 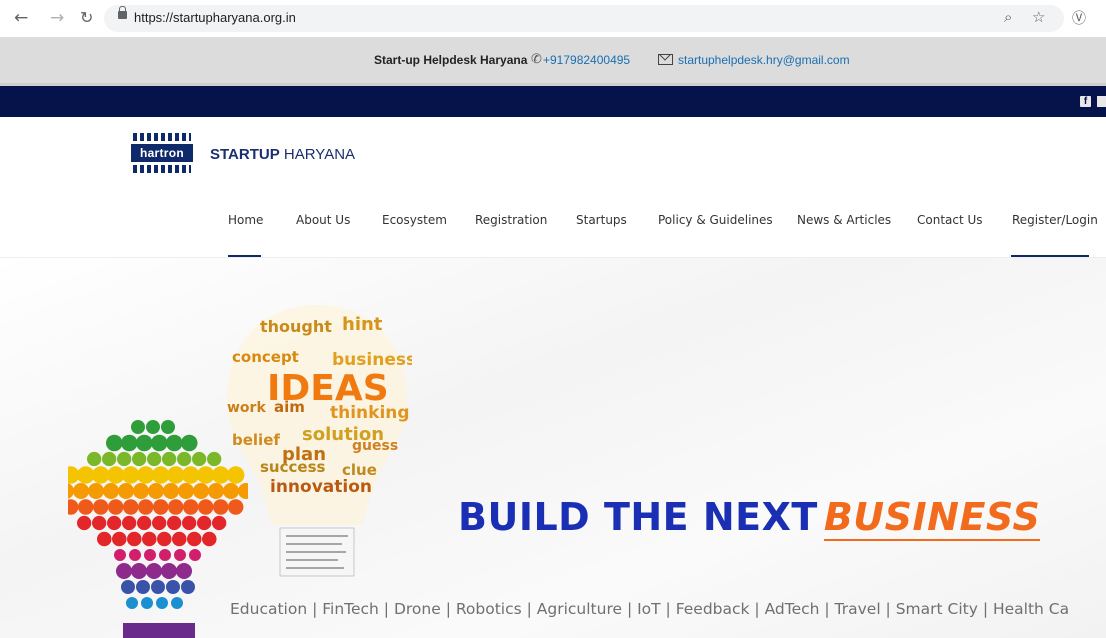 I want to click on bulb-word: innovation, so click(x=321, y=487).